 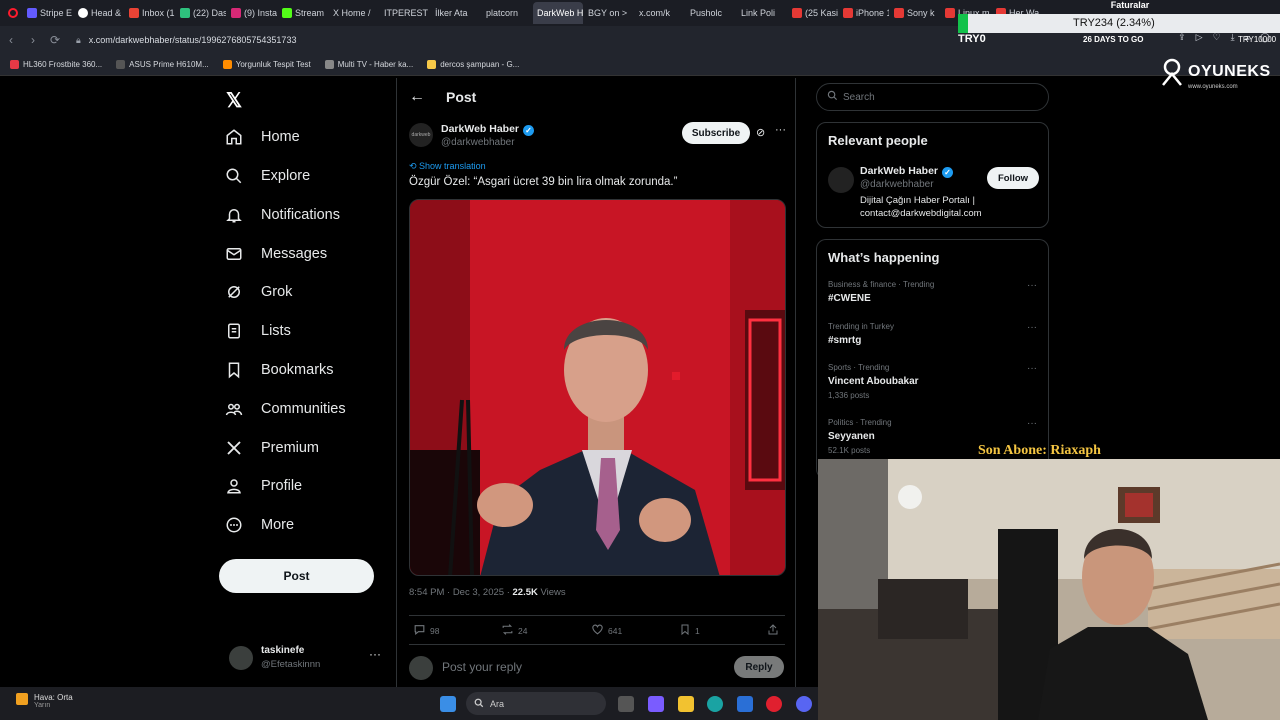 What do you see at coordinates (1013, 178) in the screenshot?
I see `follow-button: Follow` at bounding box center [1013, 178].